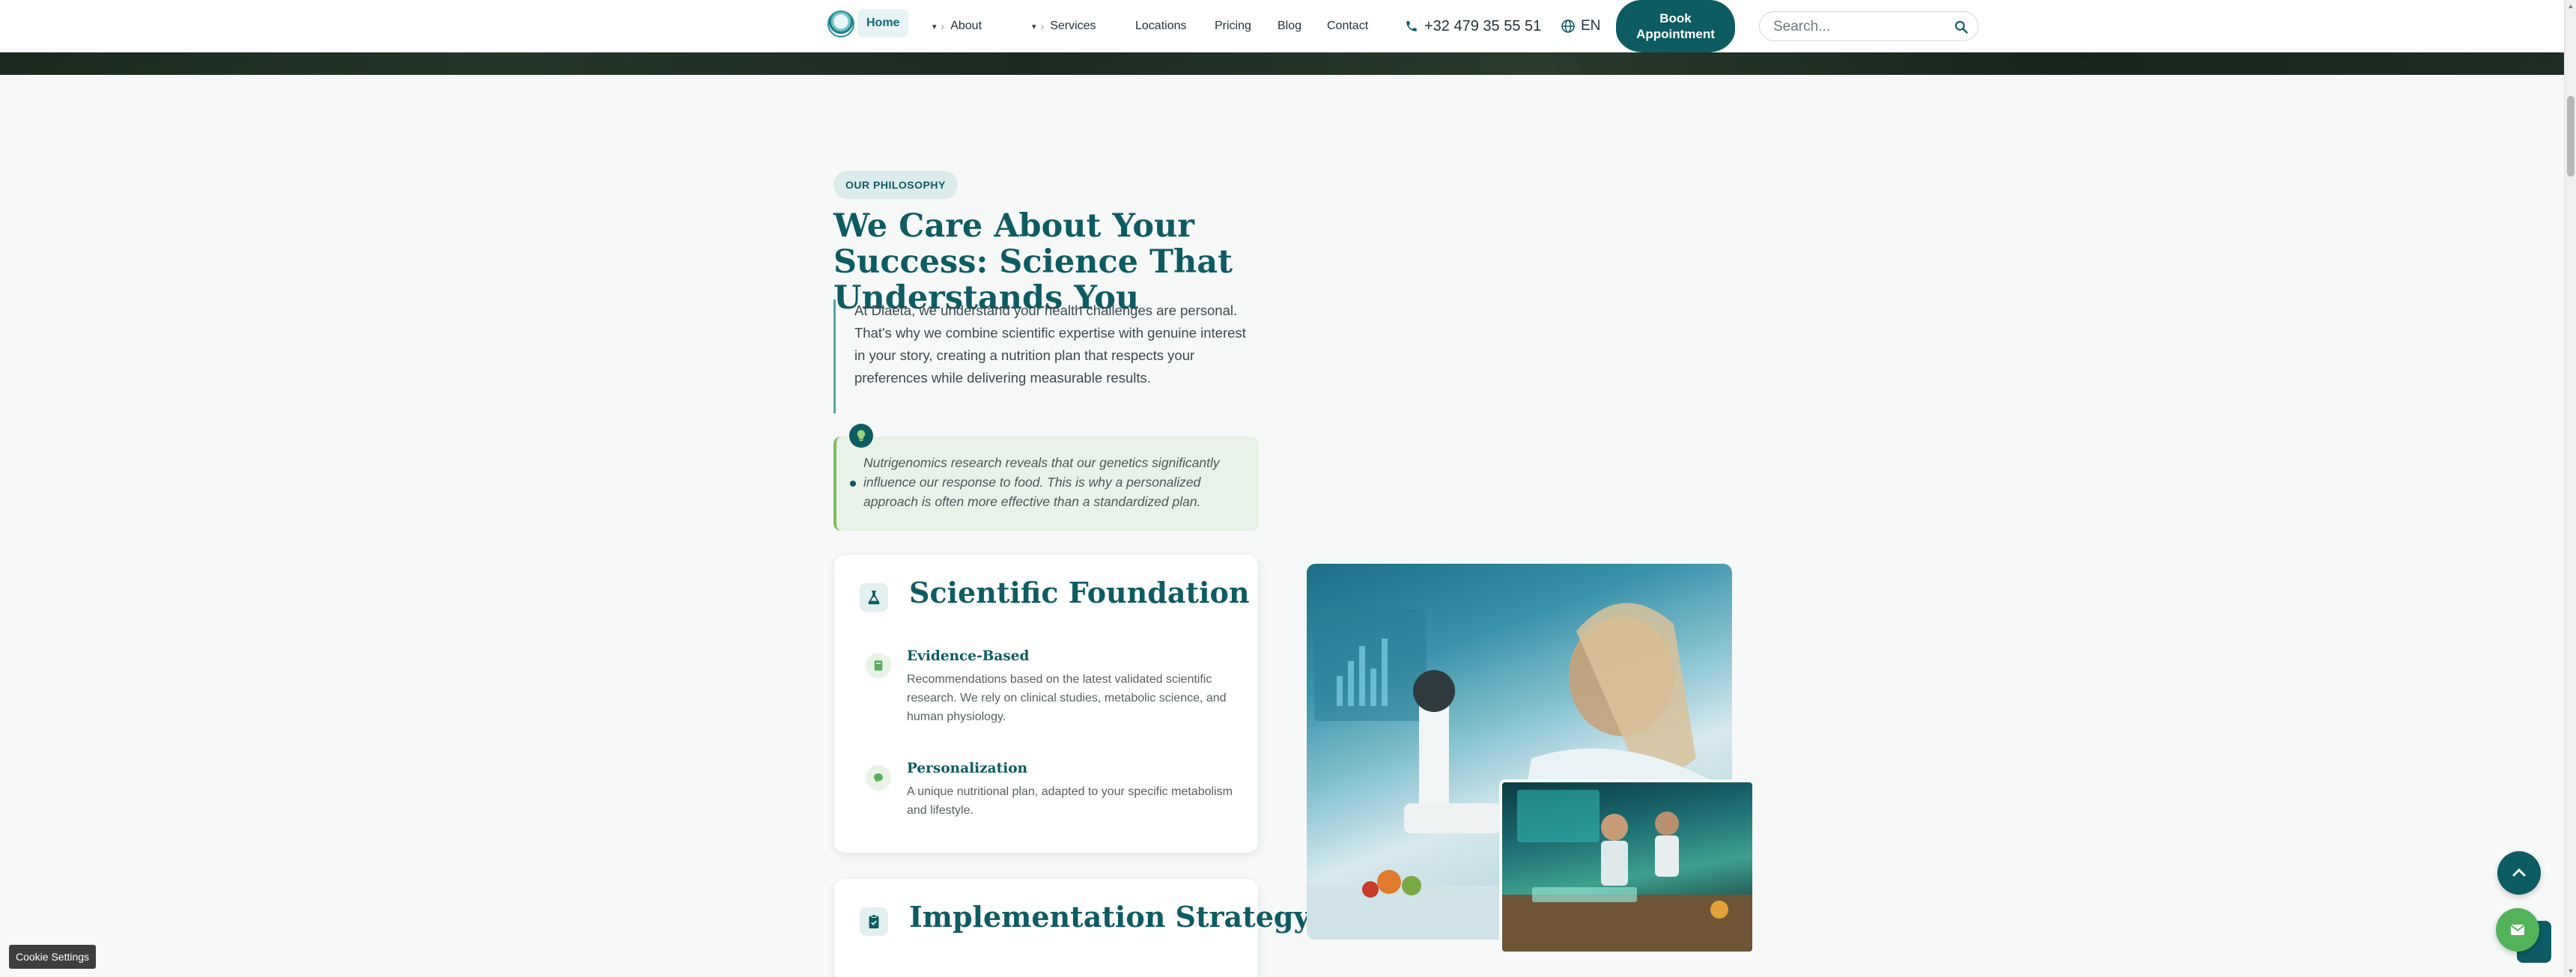  I want to click on book-icon, so click(878, 665).